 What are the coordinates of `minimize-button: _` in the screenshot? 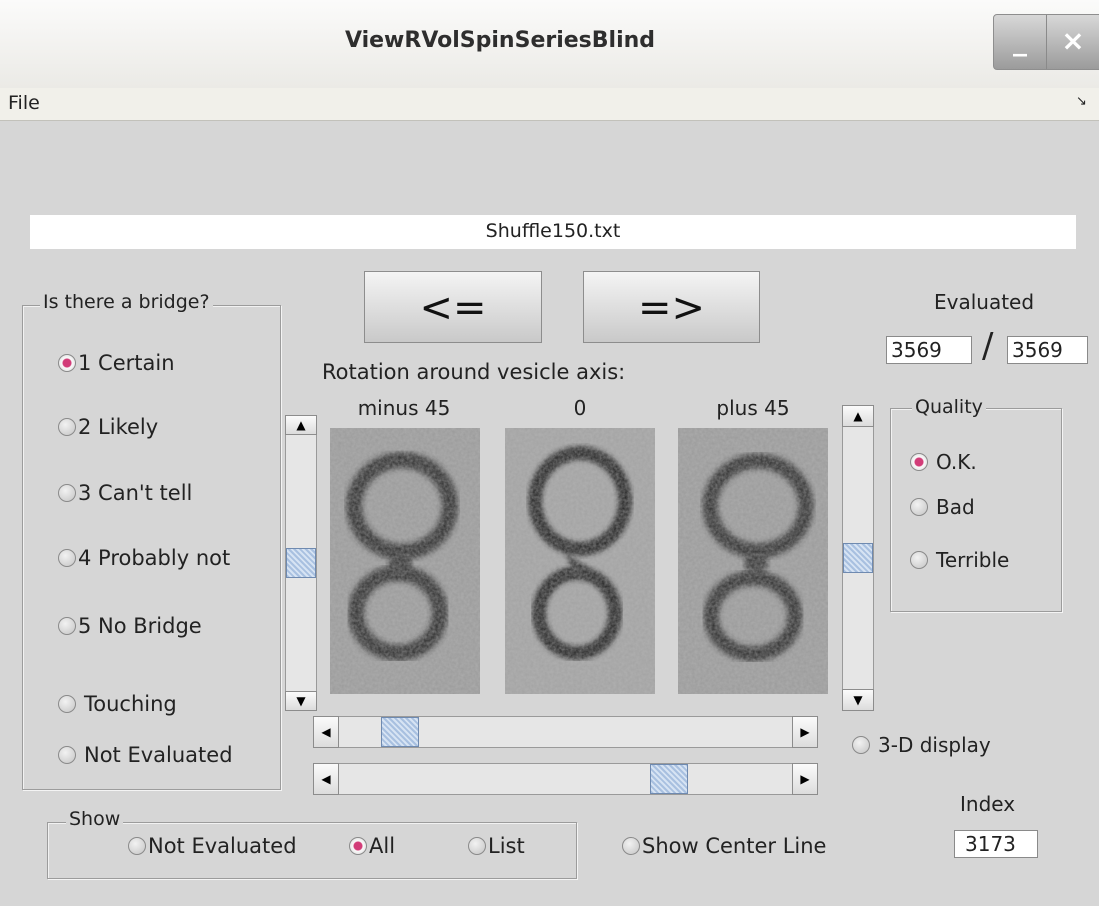 It's located at (1020, 42).